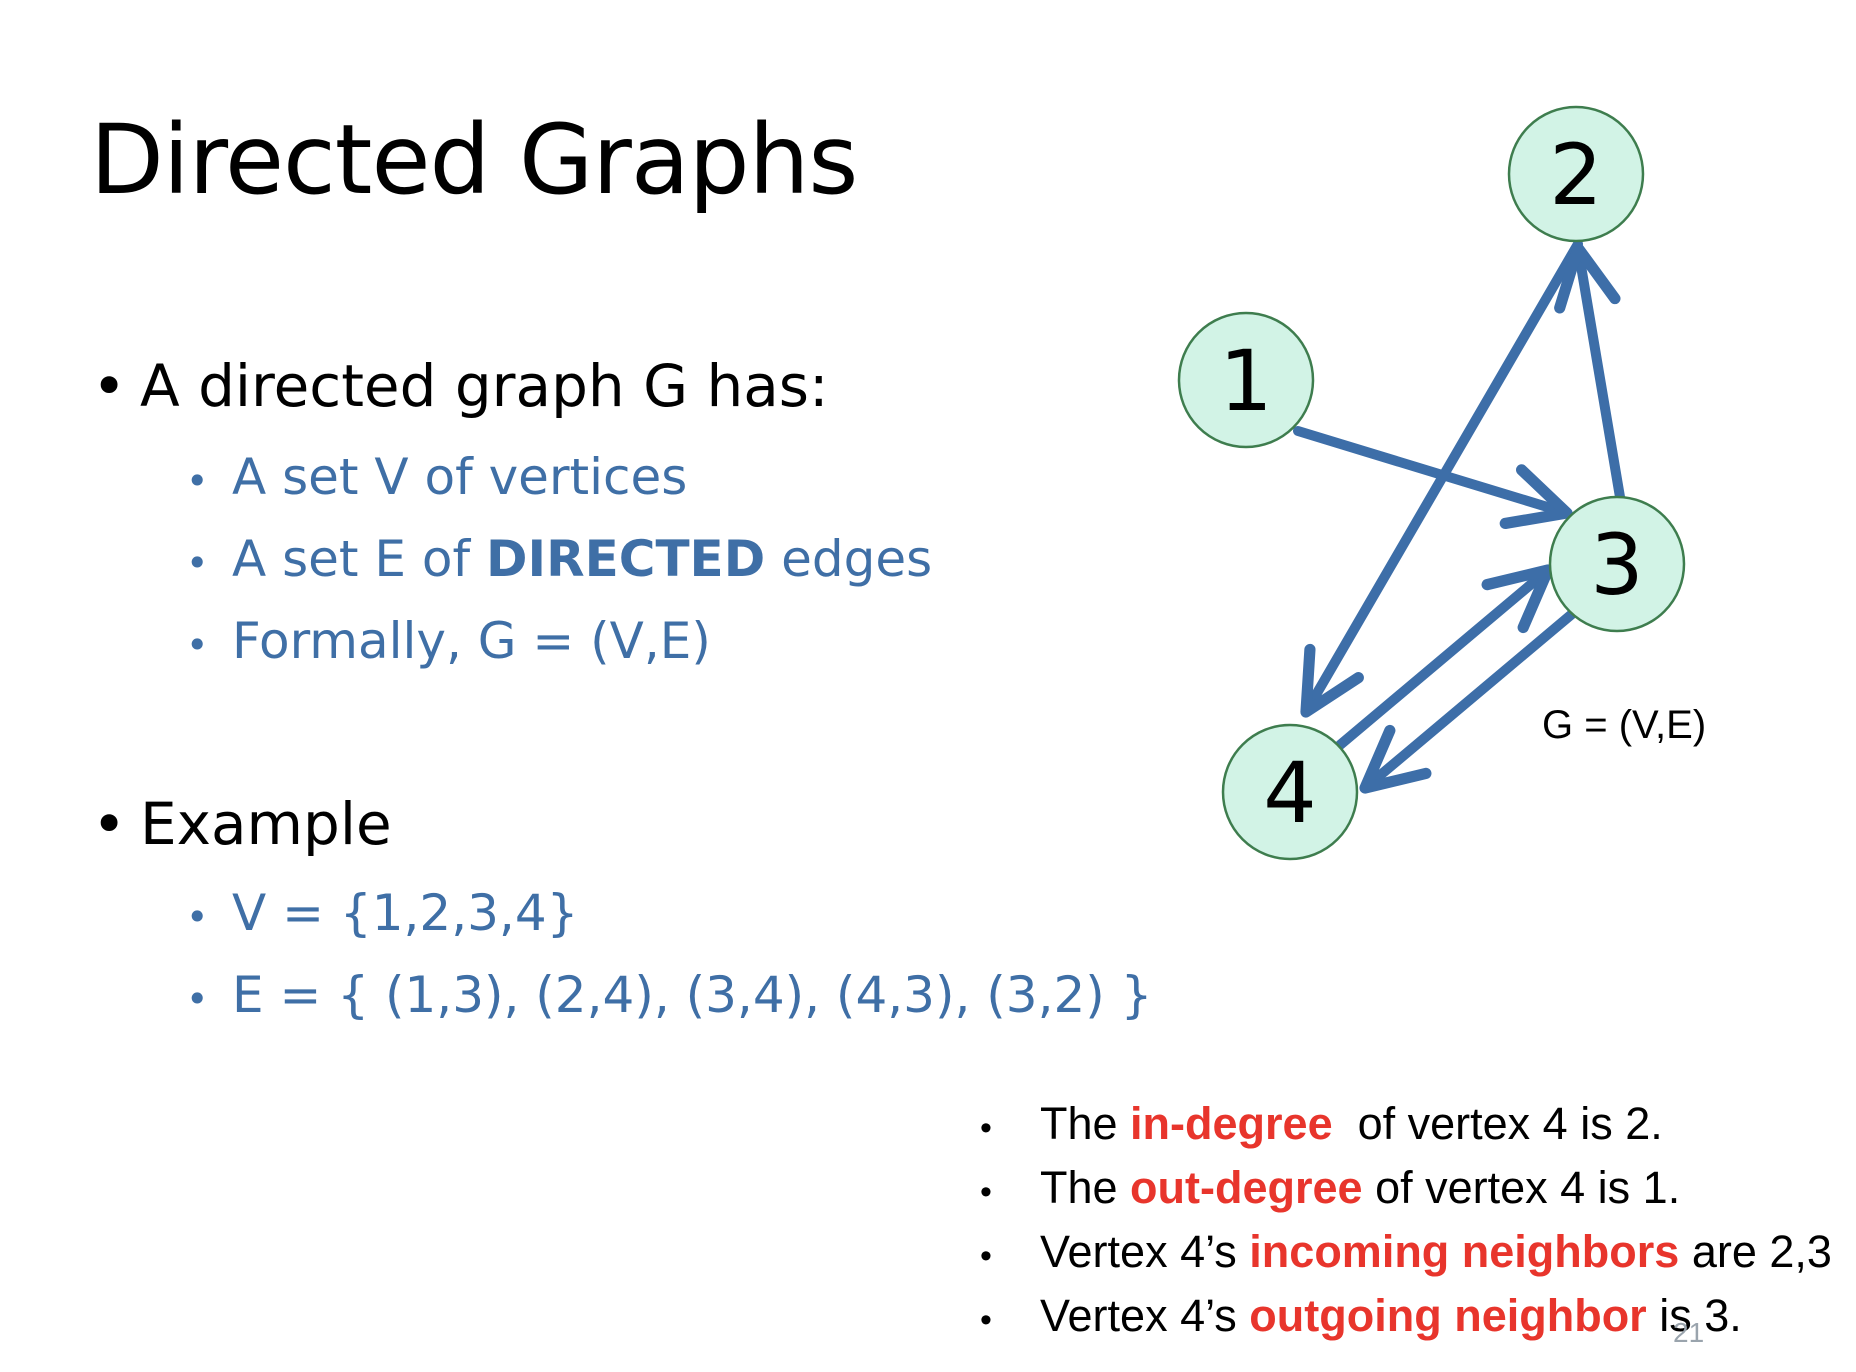 This screenshot has height=1372, width=1856. Describe the element at coordinates (1246, 1187) in the screenshot. I see `highlight-term: out-degree` at that location.